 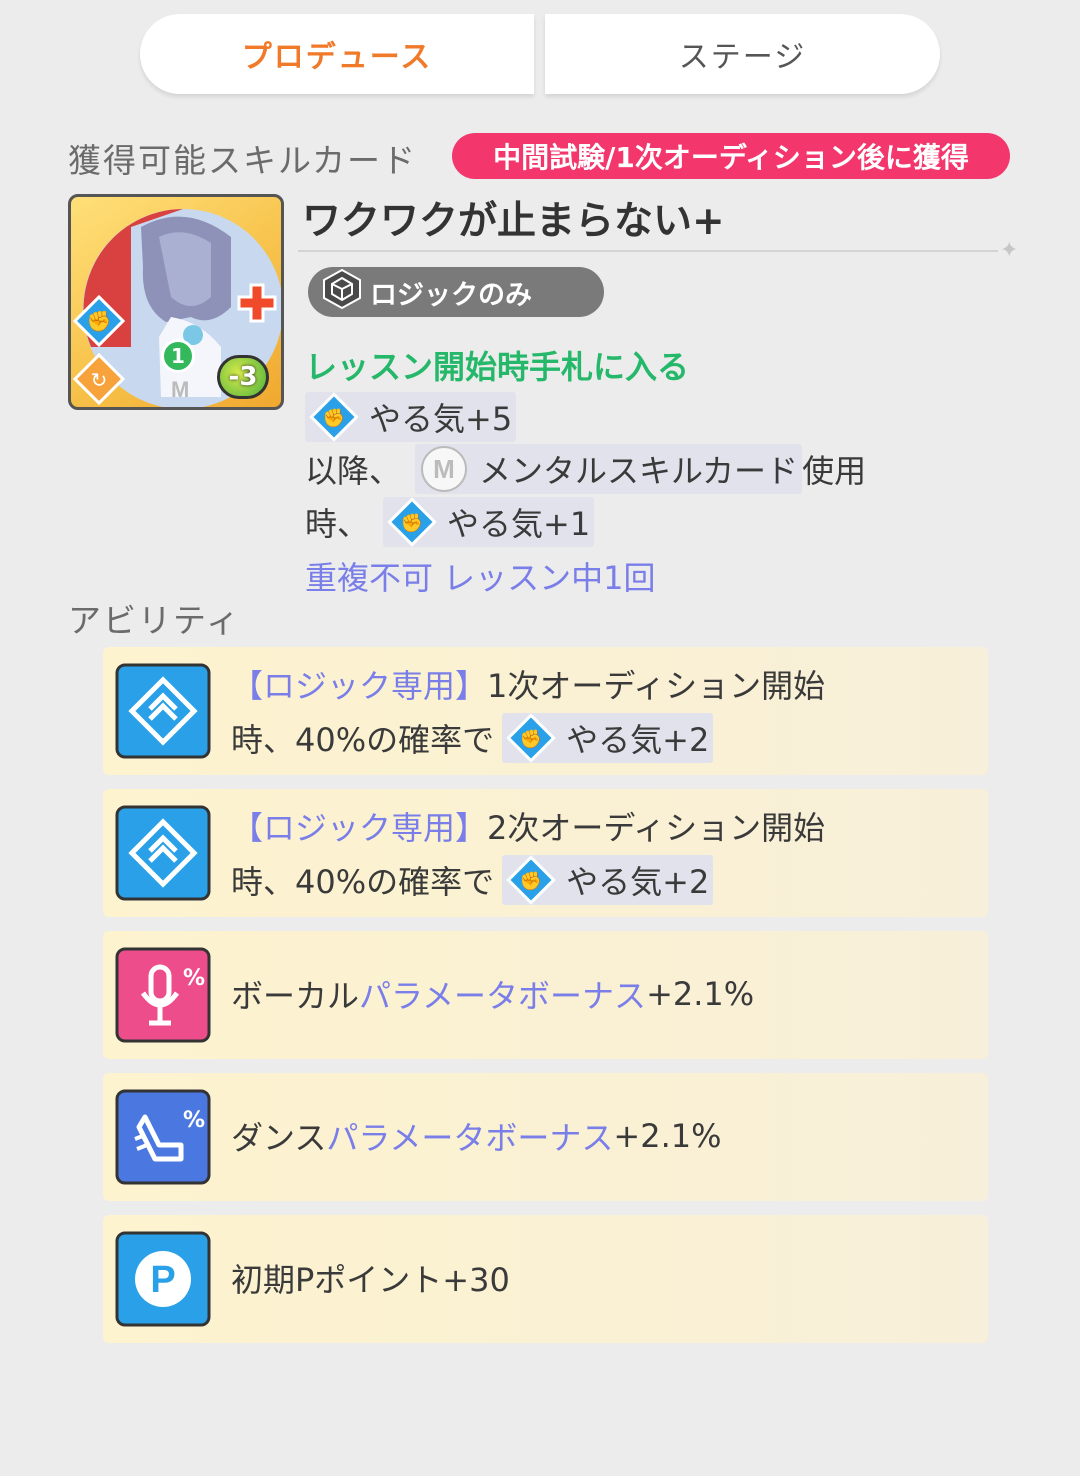 What do you see at coordinates (519, 524) in the screenshot?
I see `effect-value-2: やる気+1` at bounding box center [519, 524].